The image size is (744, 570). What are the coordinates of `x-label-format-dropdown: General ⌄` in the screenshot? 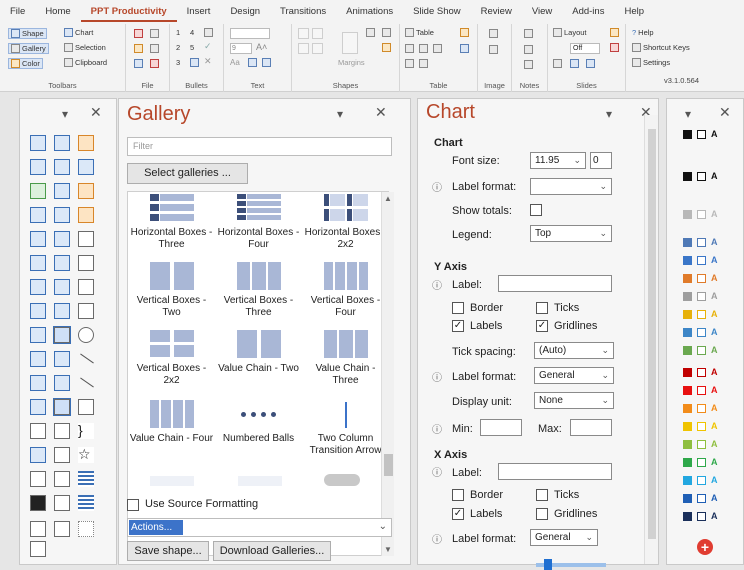 It's located at (564, 537).